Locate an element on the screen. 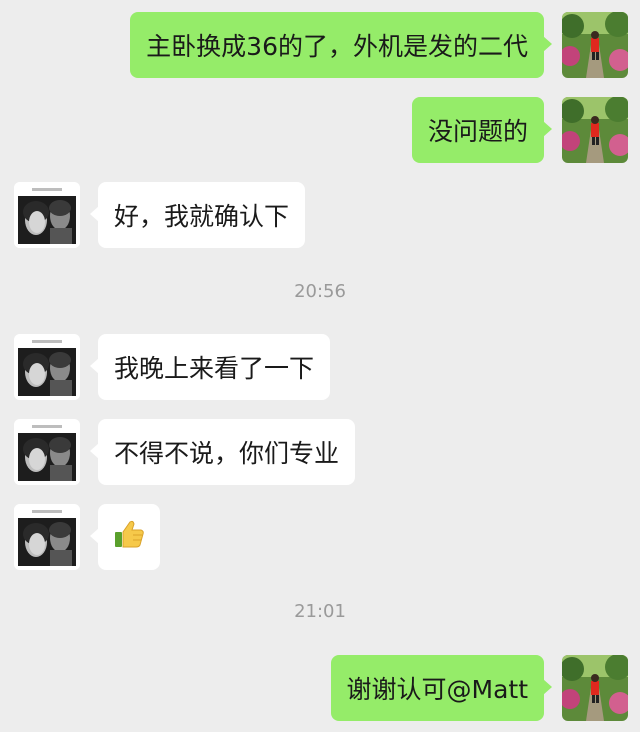 This screenshot has width=640, height=732. message-bubble: 主卧换成36的了，外机是发的二代 is located at coordinates (341, 45).